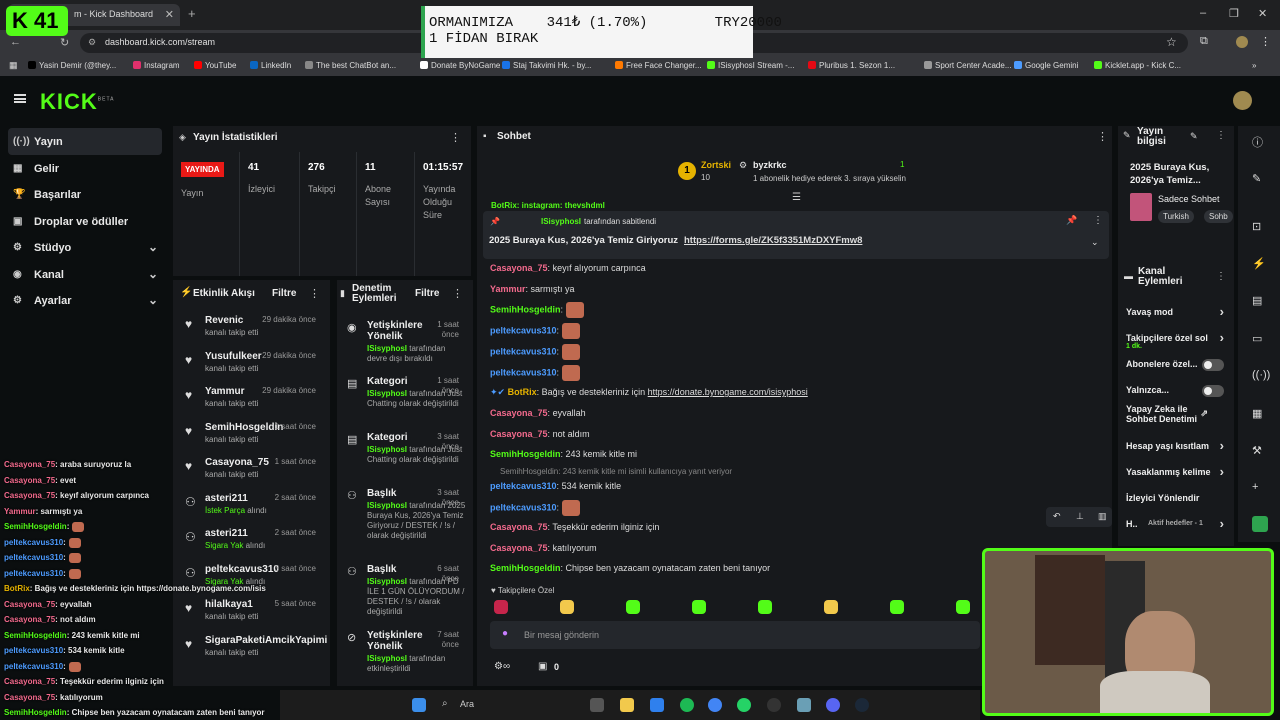 This screenshot has width=1280, height=720. Describe the element at coordinates (505, 633) in the screenshot. I see `microphone-icon: ●` at that location.